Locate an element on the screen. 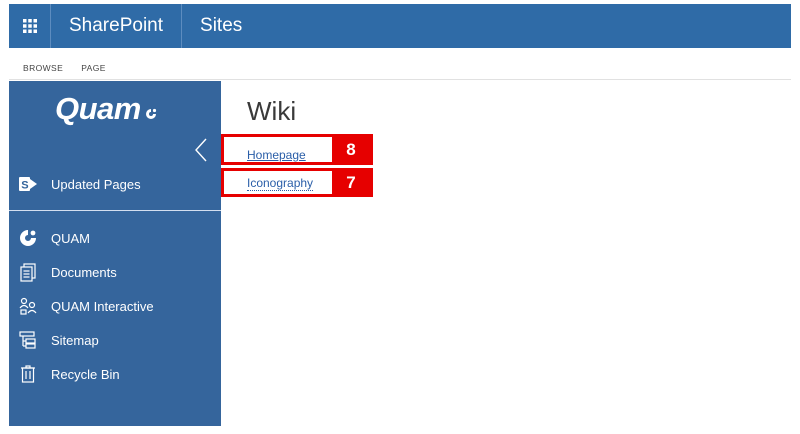  sharepoint-s-icon: S is located at coordinates (28, 184).